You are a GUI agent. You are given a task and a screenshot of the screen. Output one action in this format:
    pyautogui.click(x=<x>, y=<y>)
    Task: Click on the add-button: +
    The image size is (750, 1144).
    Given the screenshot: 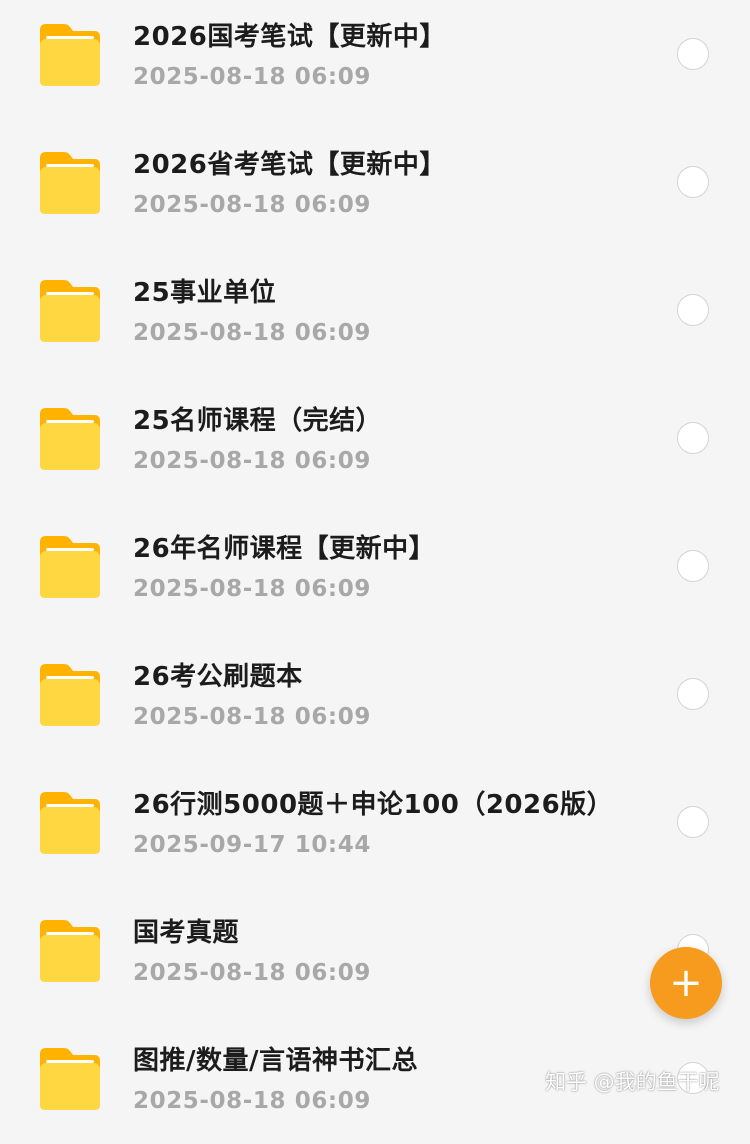 What is the action you would take?
    pyautogui.click(x=686, y=983)
    